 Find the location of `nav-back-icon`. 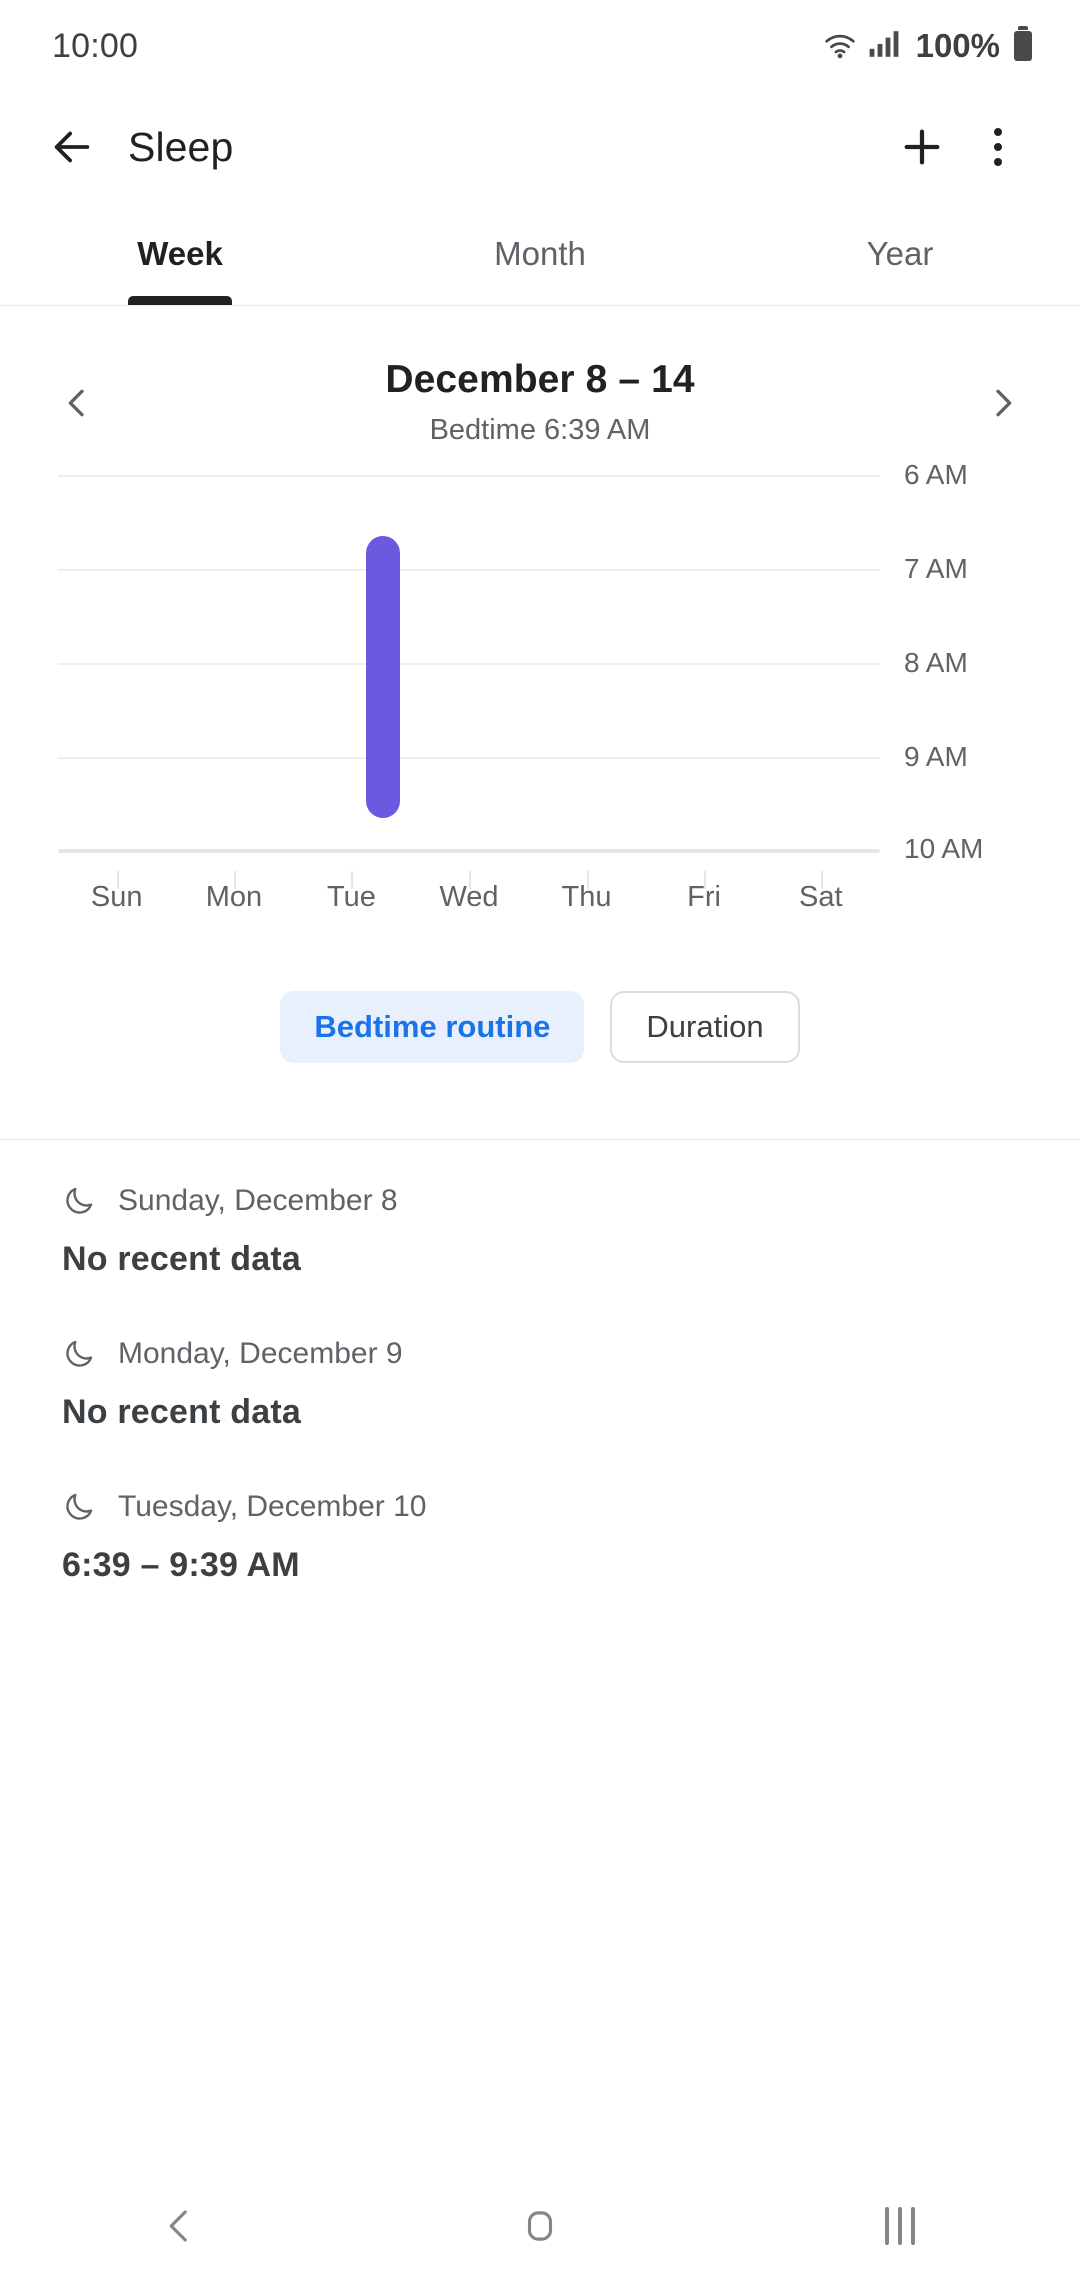

nav-back-icon is located at coordinates (180, 2226).